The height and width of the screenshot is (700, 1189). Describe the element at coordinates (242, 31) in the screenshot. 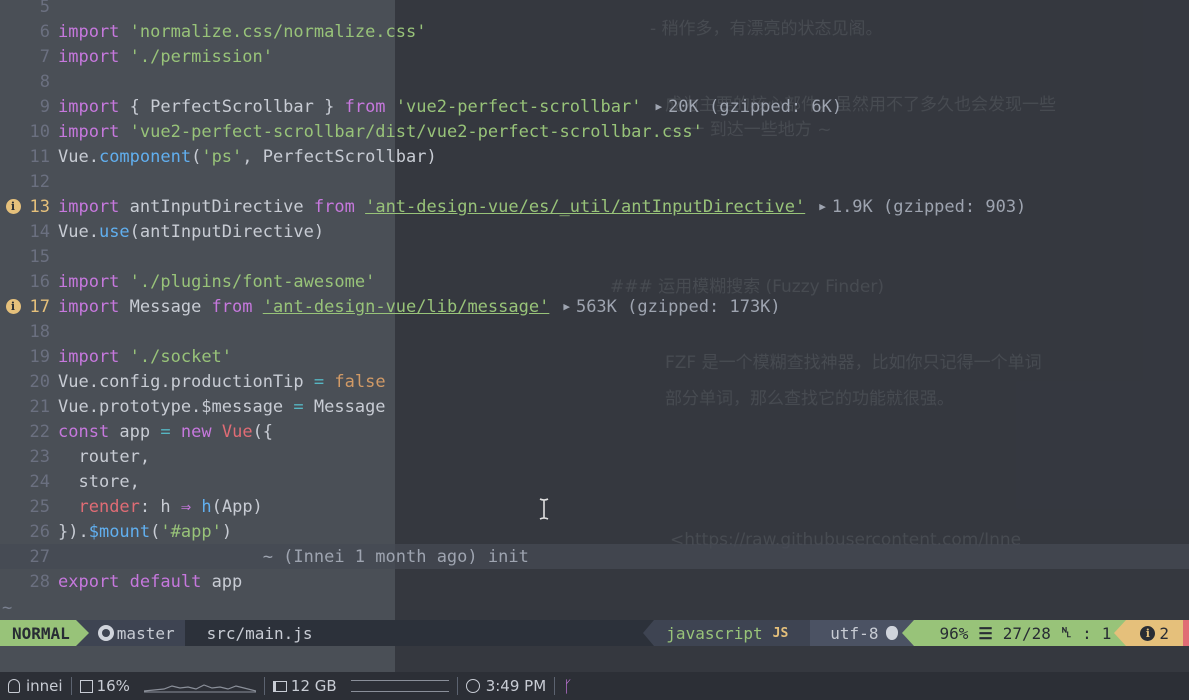

I see `code-text: import 'normalize.css/normalize.css'` at that location.